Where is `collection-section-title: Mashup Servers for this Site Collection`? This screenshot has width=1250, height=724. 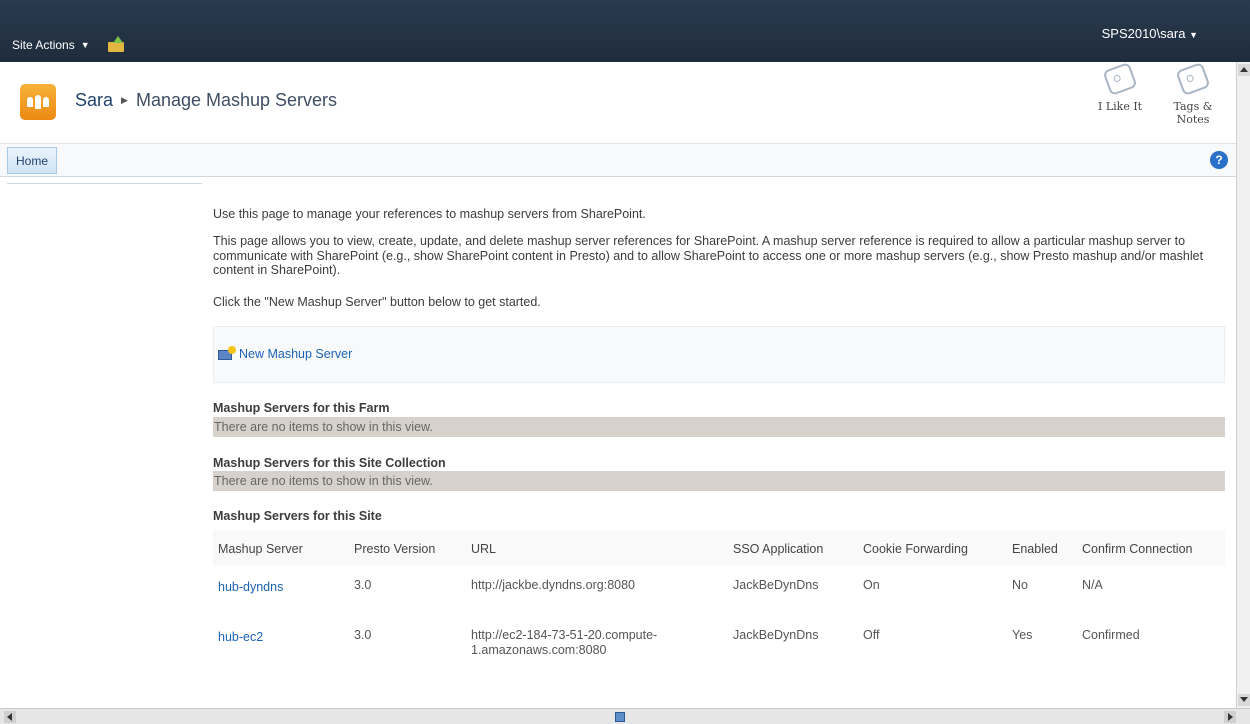
collection-section-title: Mashup Servers for this Site Collection is located at coordinates (329, 463).